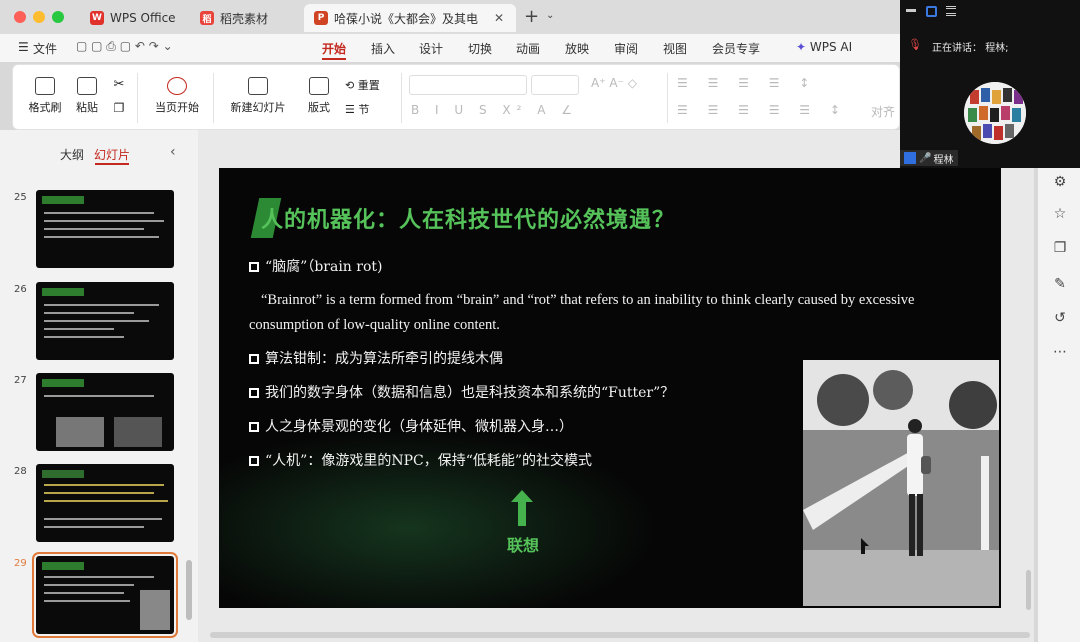 This screenshot has height=642, width=1080. What do you see at coordinates (384, 359) in the screenshot?
I see `bullet-text: 算法钳制：成为算法所牵引的提线木偶` at bounding box center [384, 359].